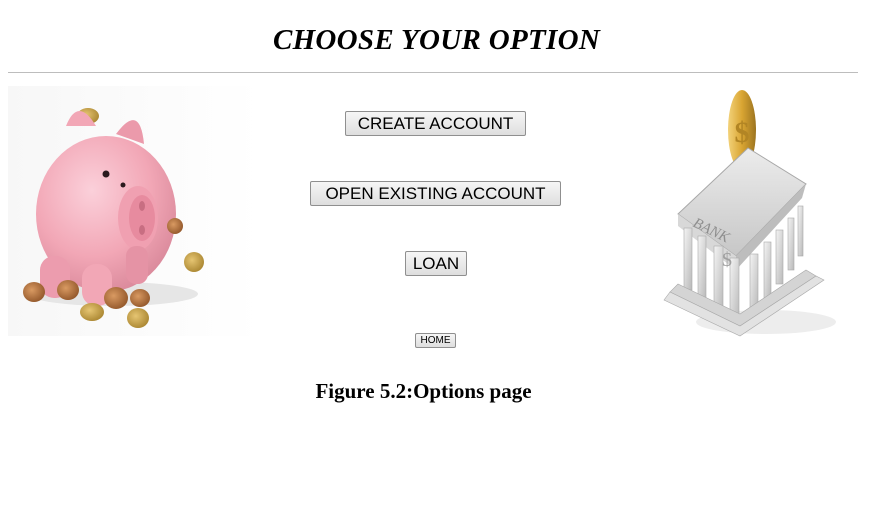 The image size is (889, 524). What do you see at coordinates (749, 213) in the screenshot?
I see `bank-building-image: $ BANK $` at bounding box center [749, 213].